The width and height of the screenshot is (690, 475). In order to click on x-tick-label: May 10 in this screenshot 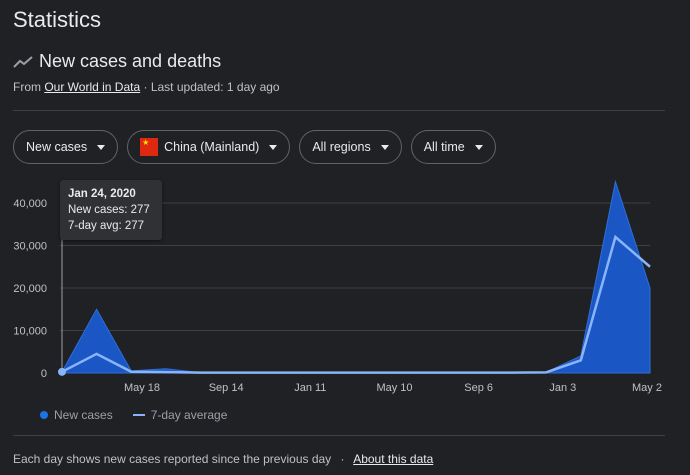, I will do `click(394, 388)`.